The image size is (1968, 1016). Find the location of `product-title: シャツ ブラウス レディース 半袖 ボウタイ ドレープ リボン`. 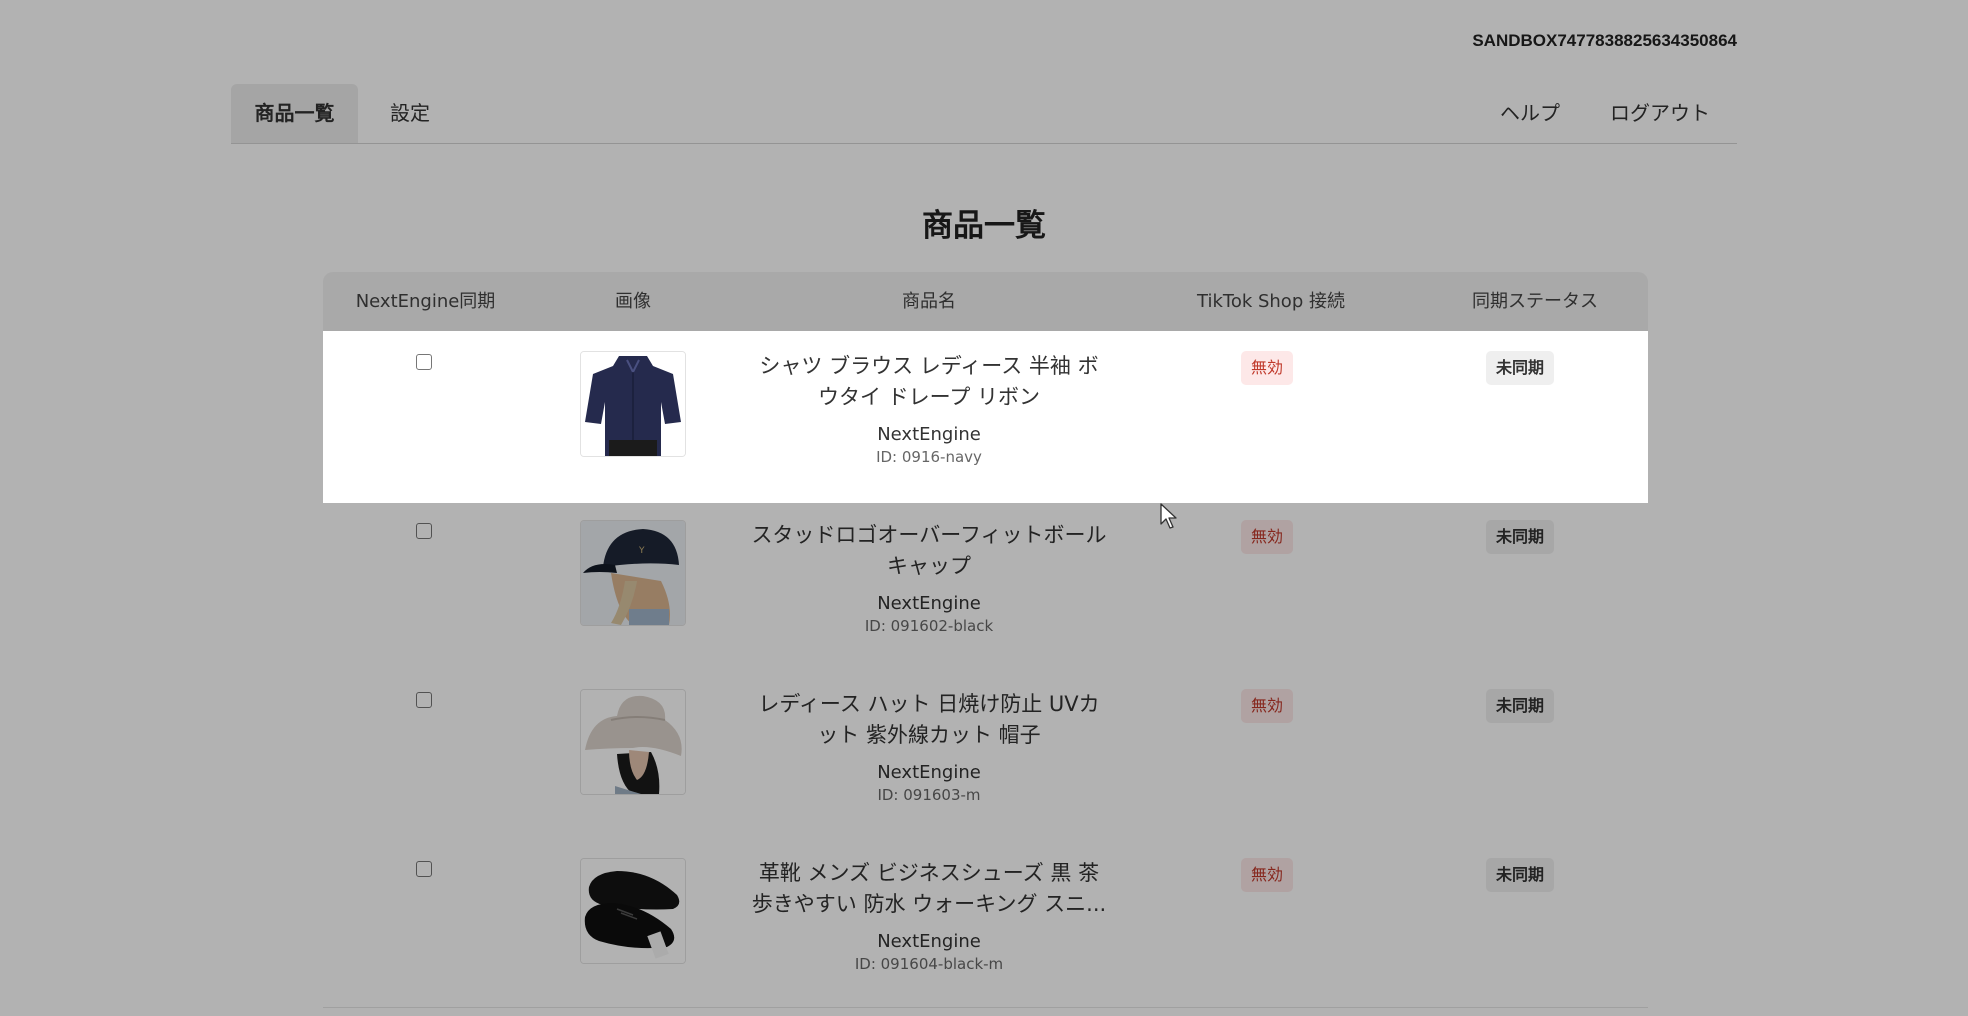

product-title: シャツ ブラウス レディース 半袖 ボウタイ ドレープ リボン is located at coordinates (929, 382).